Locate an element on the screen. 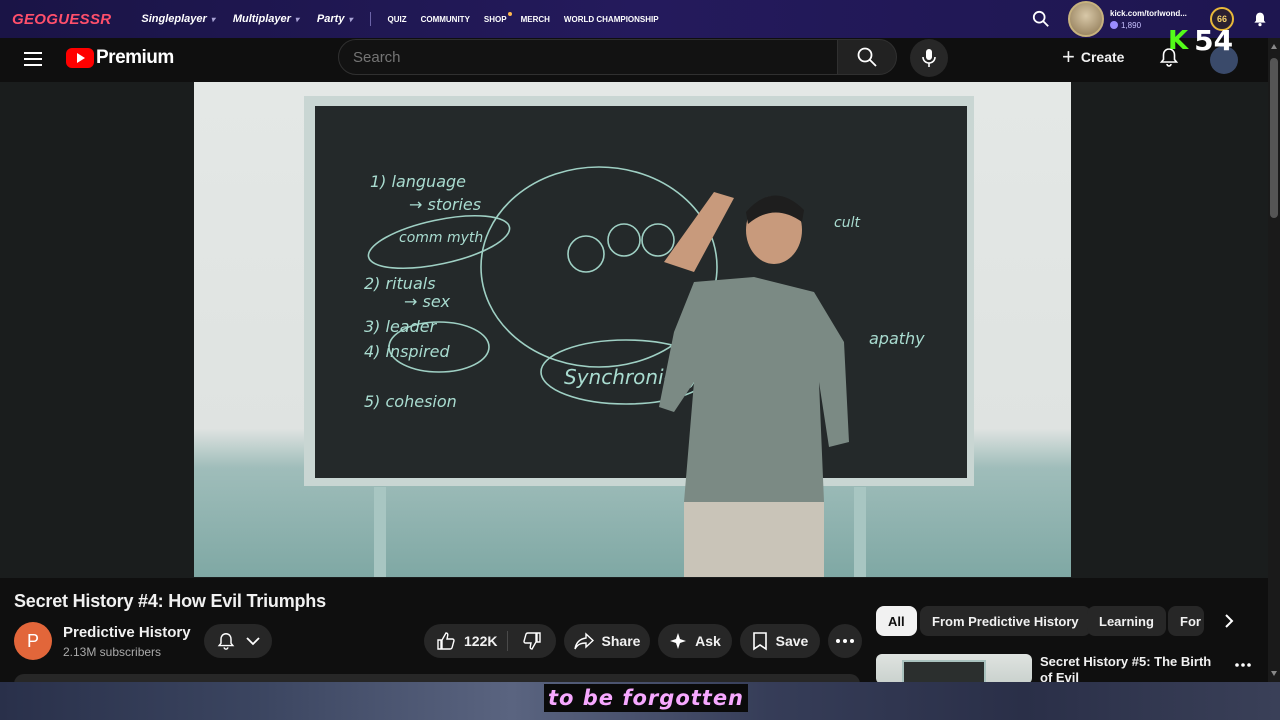 The height and width of the screenshot is (720, 1280). hamburger-menu-icon is located at coordinates (33, 59).